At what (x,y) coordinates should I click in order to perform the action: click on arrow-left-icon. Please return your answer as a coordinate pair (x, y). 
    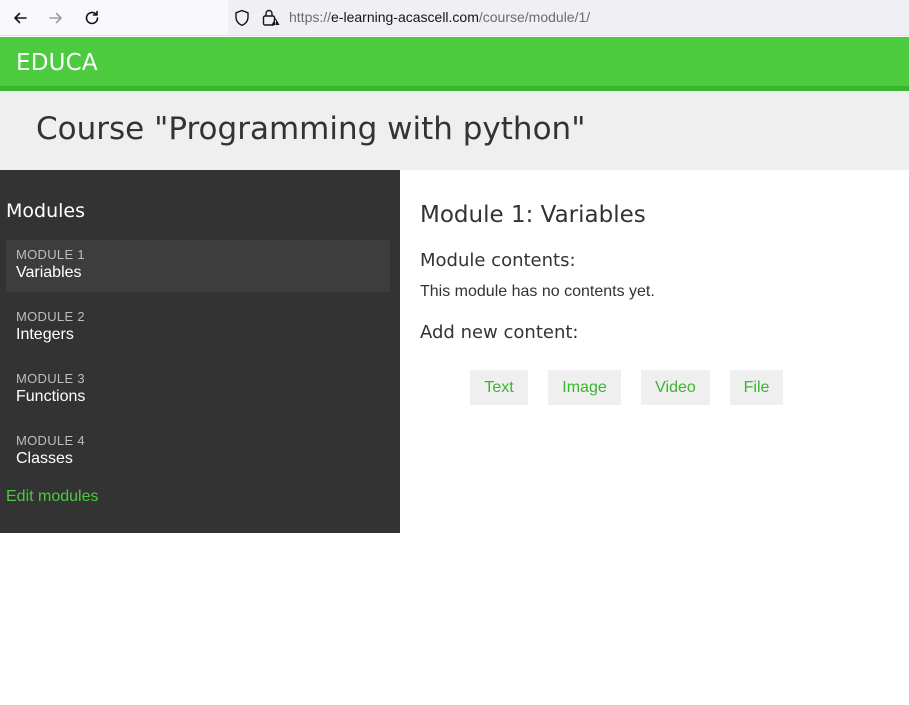
    Looking at the image, I should click on (20, 18).